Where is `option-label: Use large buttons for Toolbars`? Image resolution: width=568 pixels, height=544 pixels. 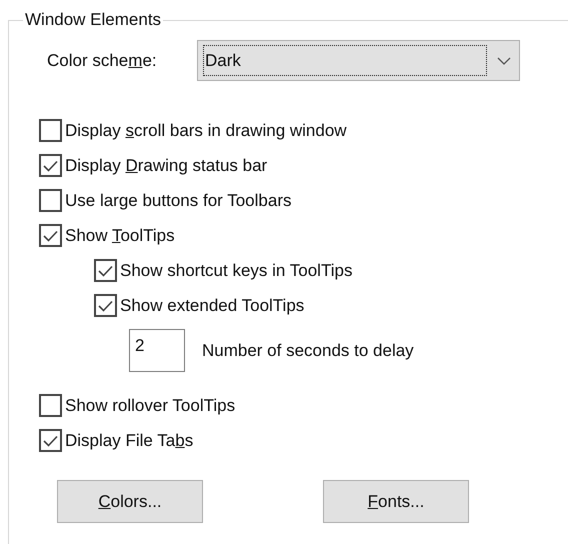 option-label: Use large buttons for Toolbars is located at coordinates (178, 201).